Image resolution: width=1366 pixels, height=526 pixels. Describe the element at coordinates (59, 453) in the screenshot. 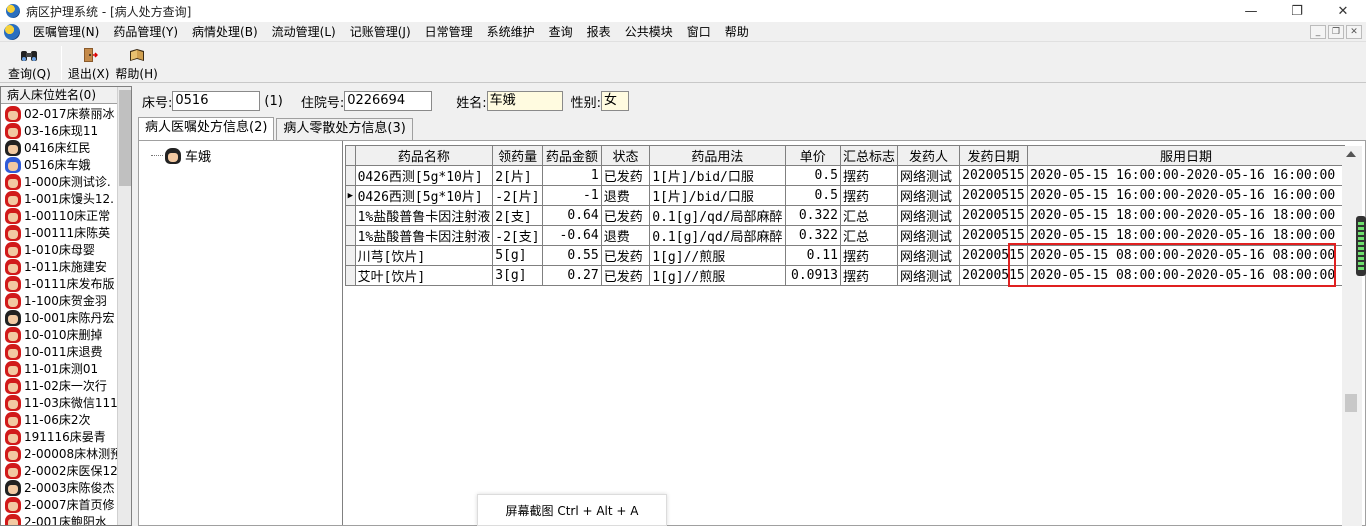

I see `bed-list-item: 2-00008床林测预` at that location.